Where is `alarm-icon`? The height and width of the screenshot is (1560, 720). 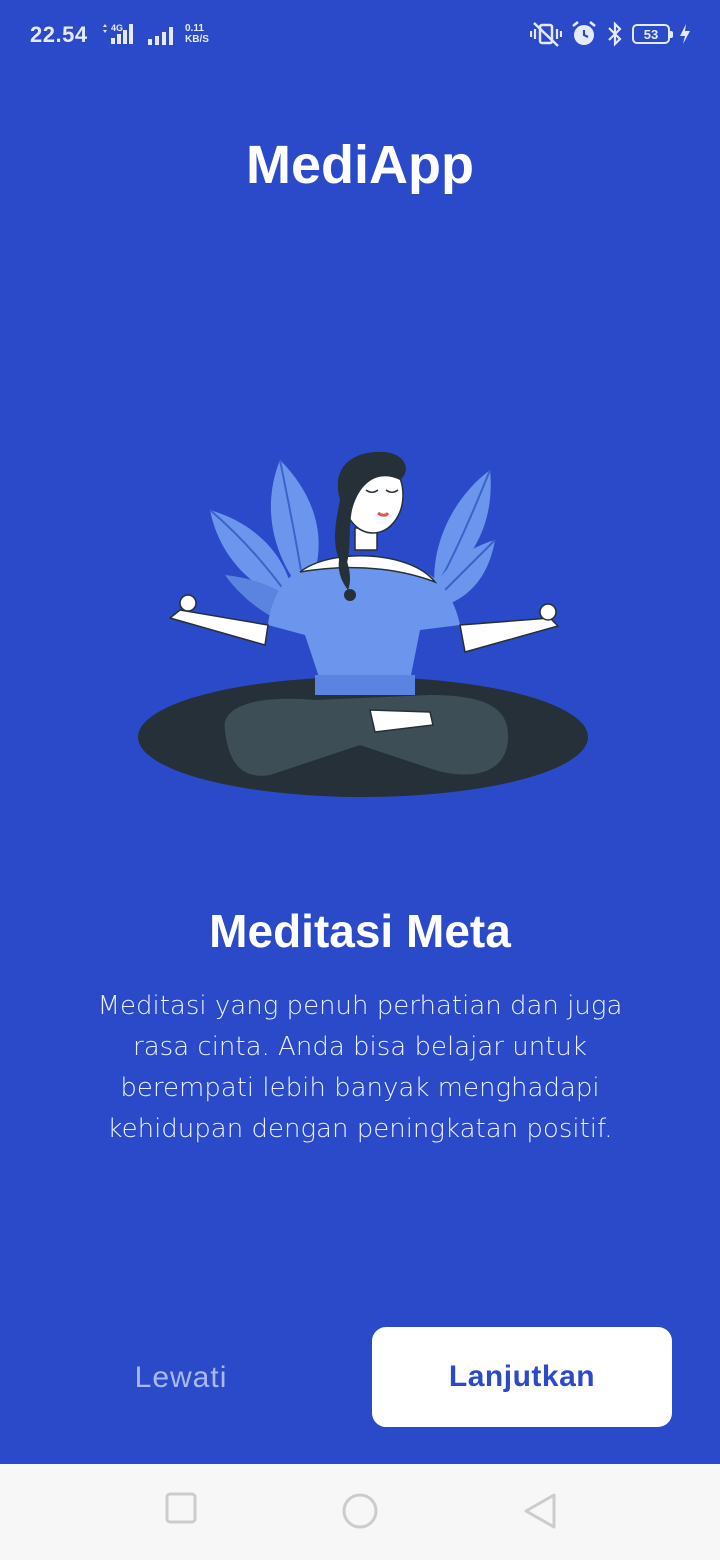
alarm-icon is located at coordinates (584, 33).